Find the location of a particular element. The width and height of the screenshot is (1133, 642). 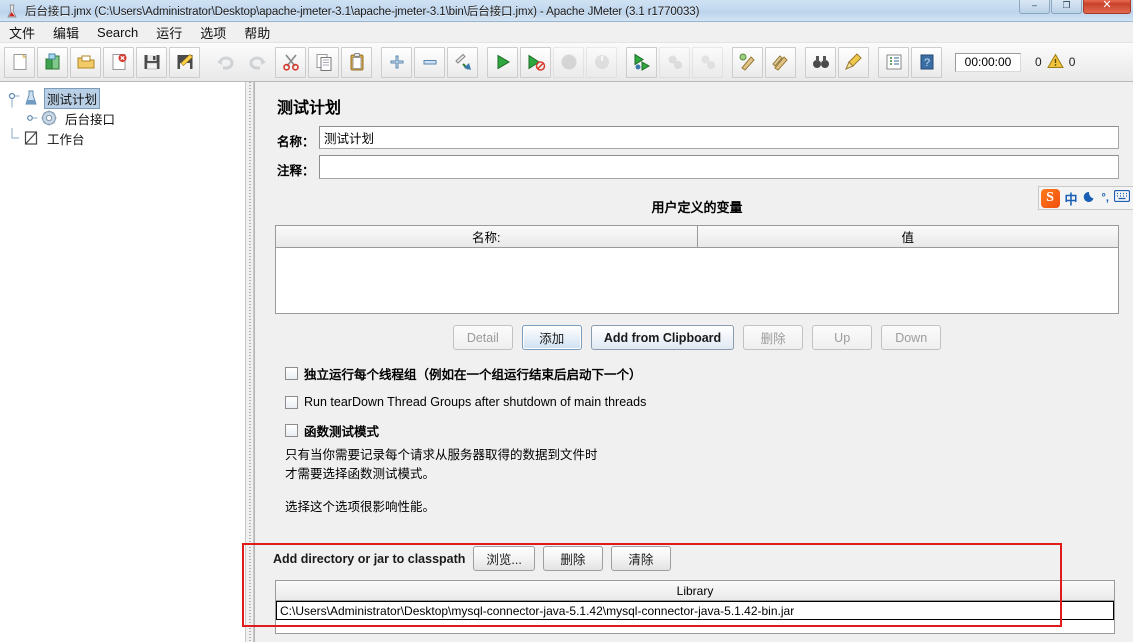

down-button: Down is located at coordinates (911, 337).